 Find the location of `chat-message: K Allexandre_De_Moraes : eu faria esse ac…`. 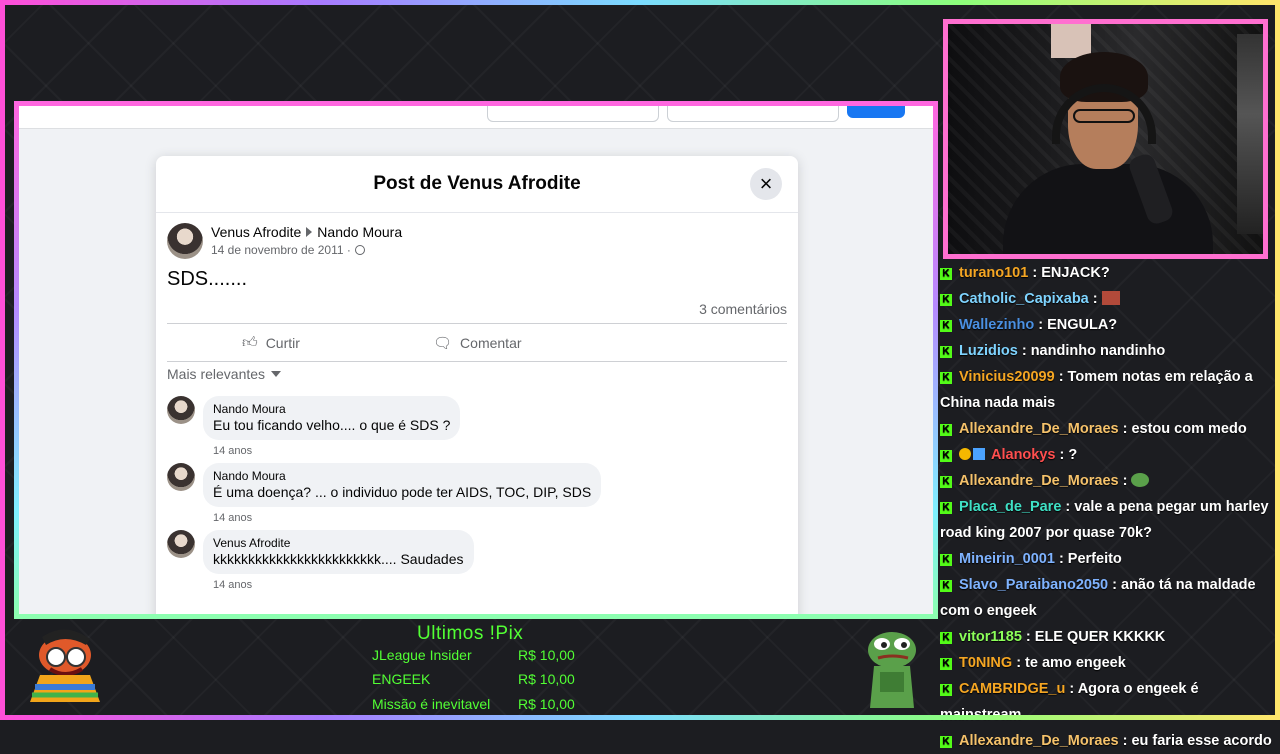

chat-message: K Allexandre_De_Moraes : eu faria esse ac… is located at coordinates (1108, 741).